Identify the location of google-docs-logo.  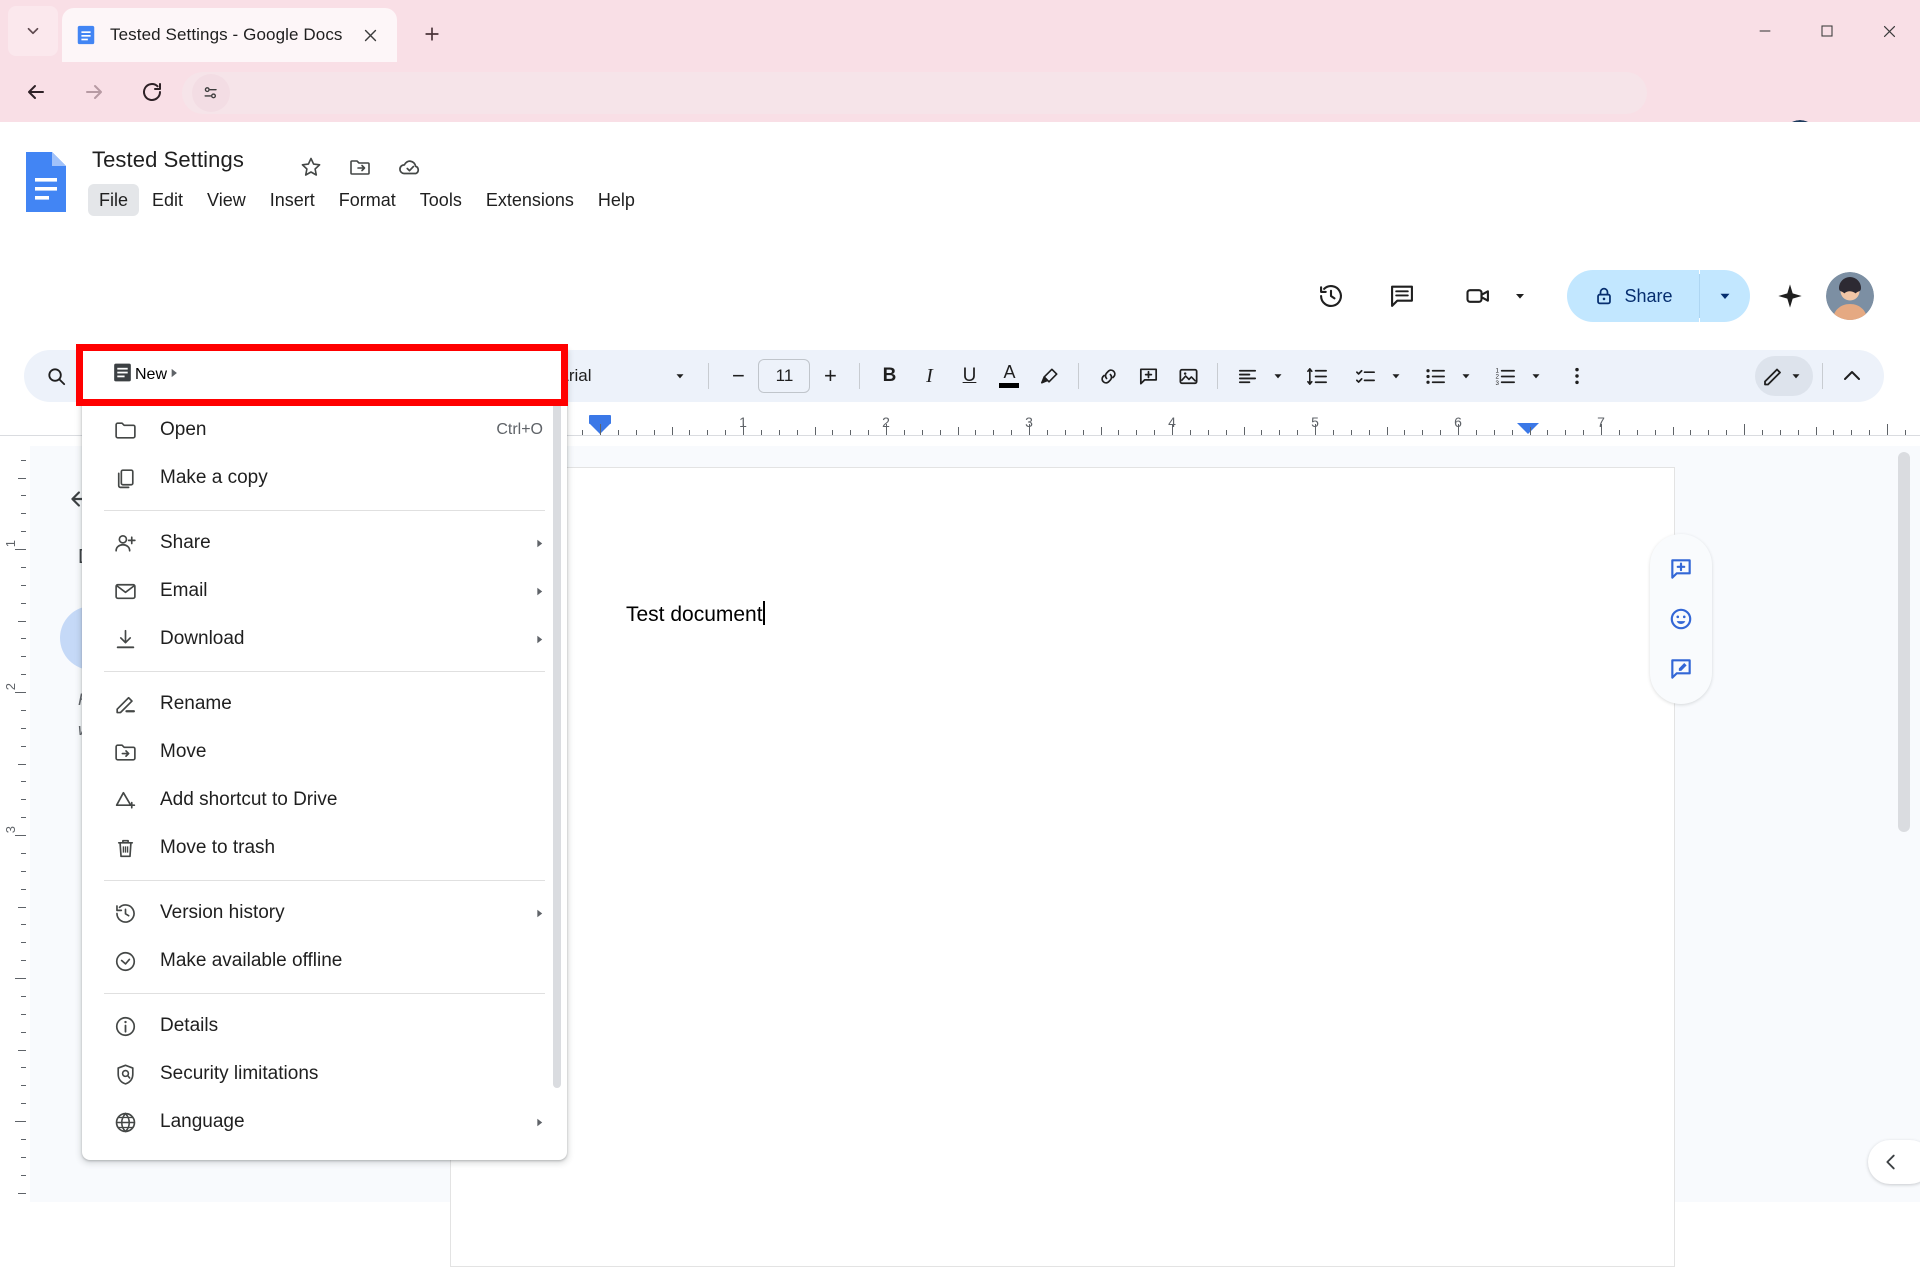
(46, 182).